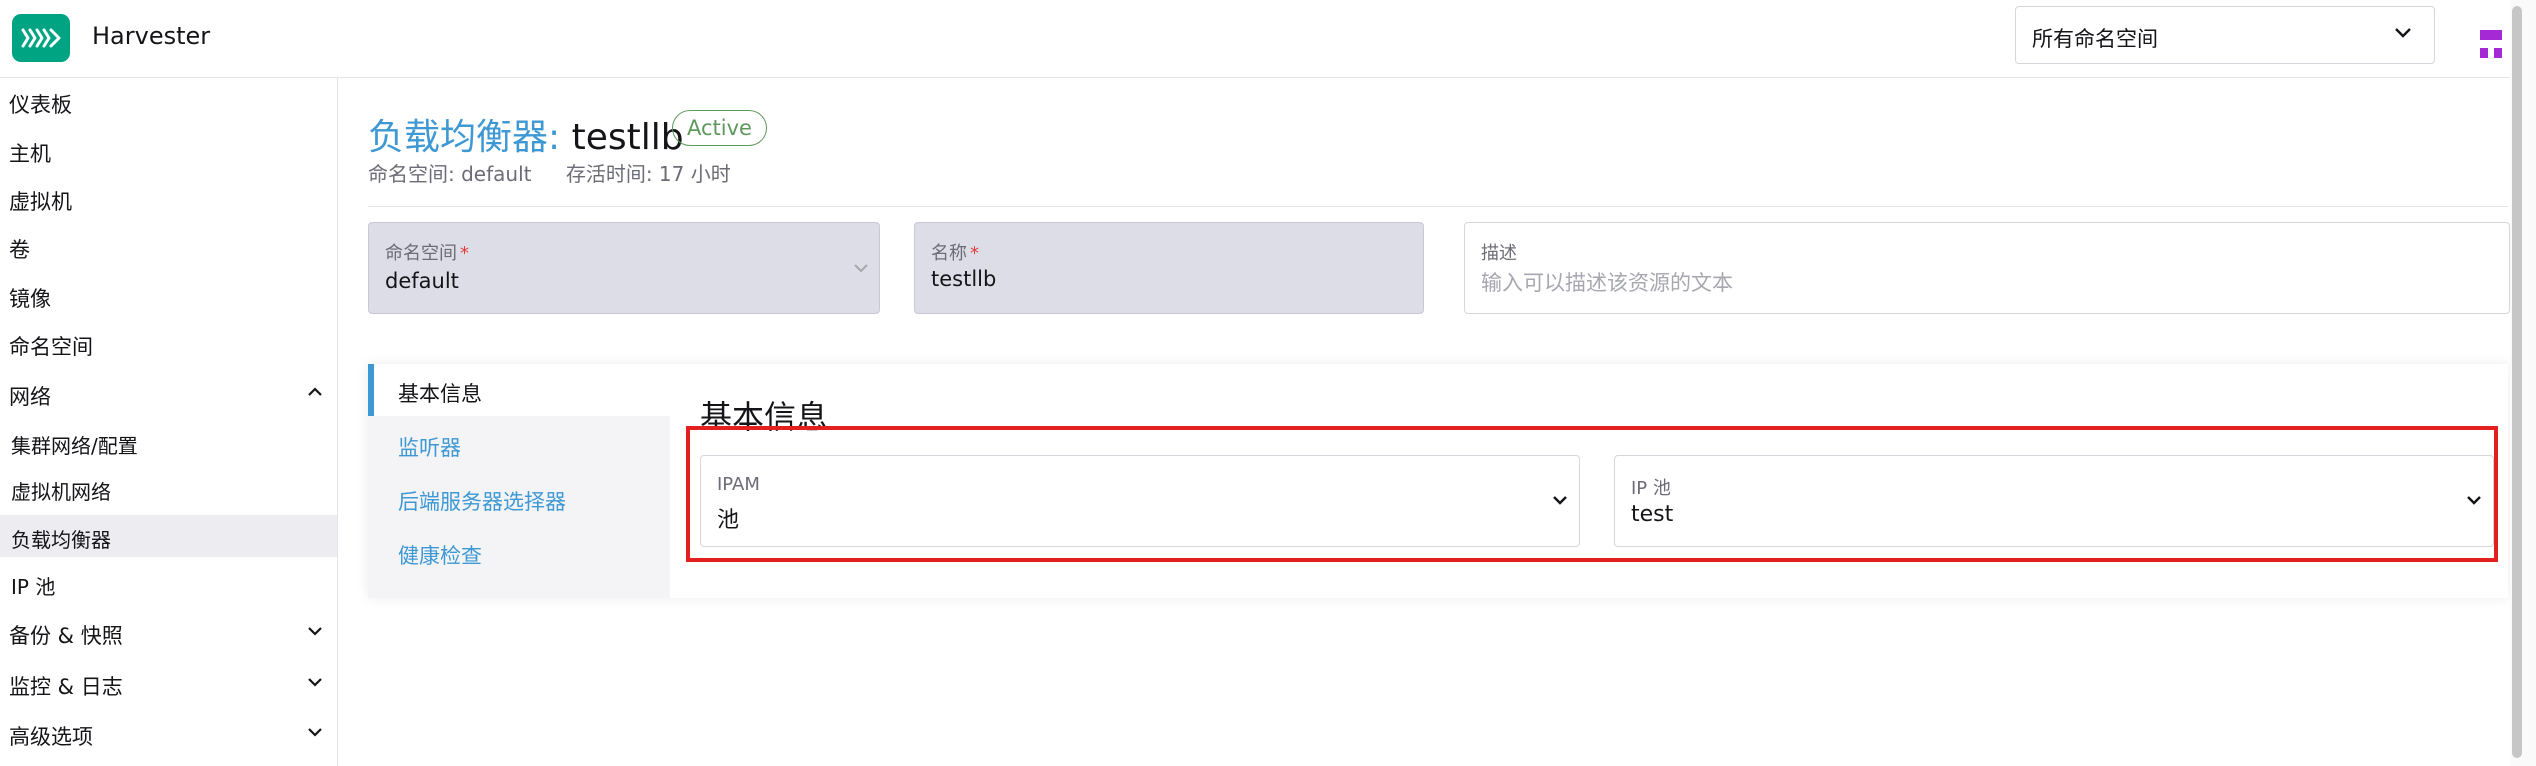 The image size is (2536, 766). What do you see at coordinates (168, 488) in the screenshot?
I see `sidebar-item-vm-networks: 虚拟机网络` at bounding box center [168, 488].